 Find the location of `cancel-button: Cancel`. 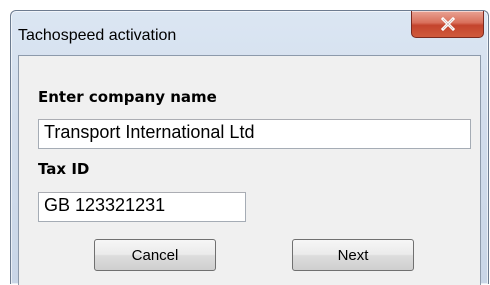

cancel-button: Cancel is located at coordinates (155, 255).